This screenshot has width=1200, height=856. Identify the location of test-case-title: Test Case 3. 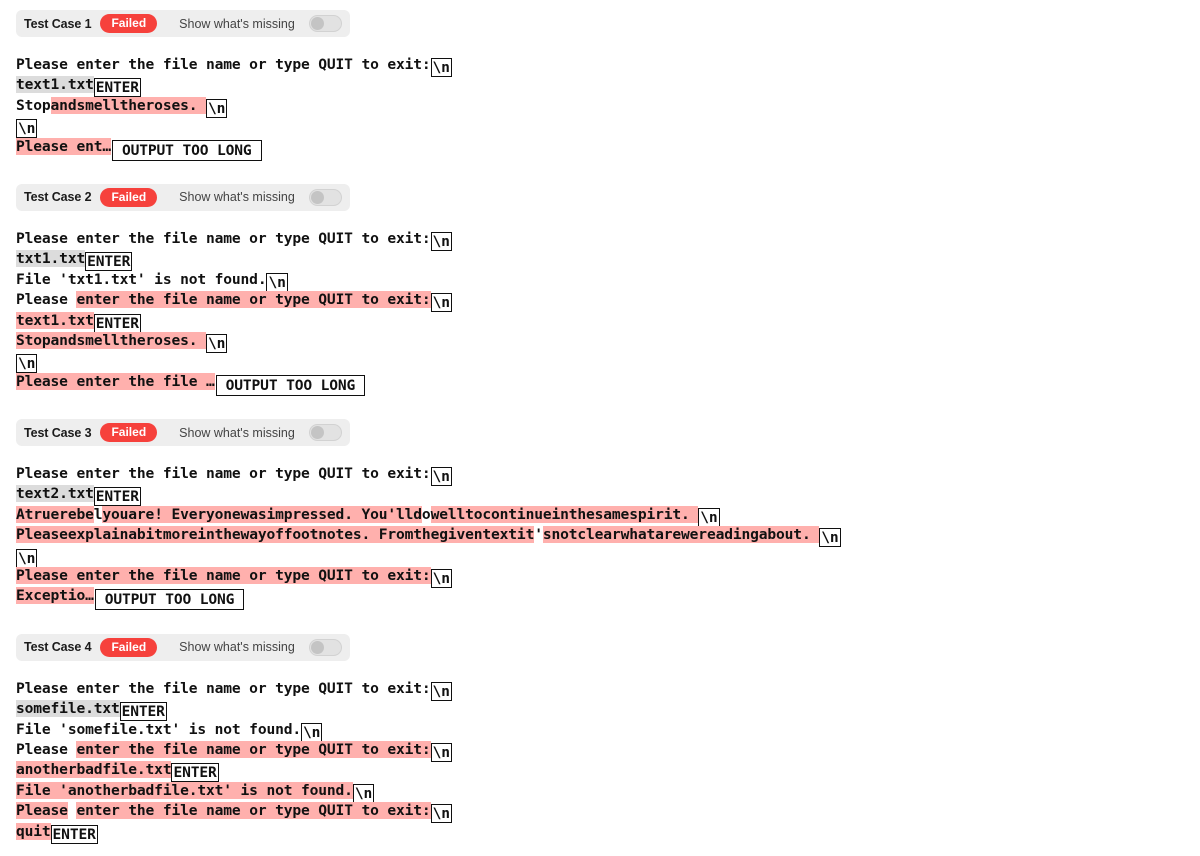
(58, 432).